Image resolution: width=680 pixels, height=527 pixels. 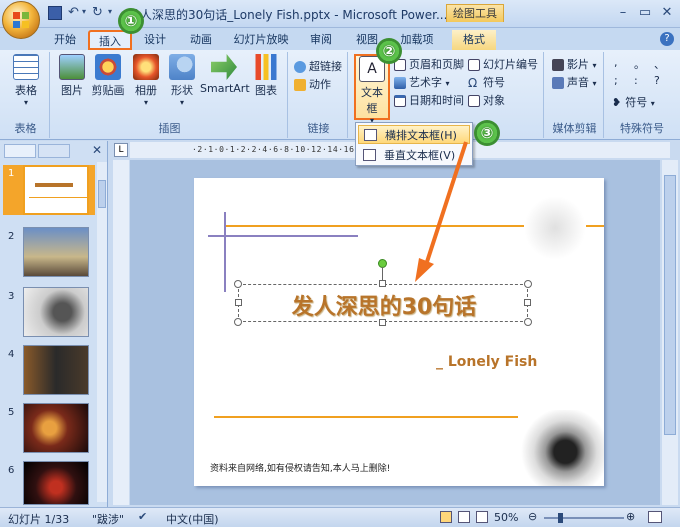 I want to click on step-marker-2: ②, so click(x=389, y=51).